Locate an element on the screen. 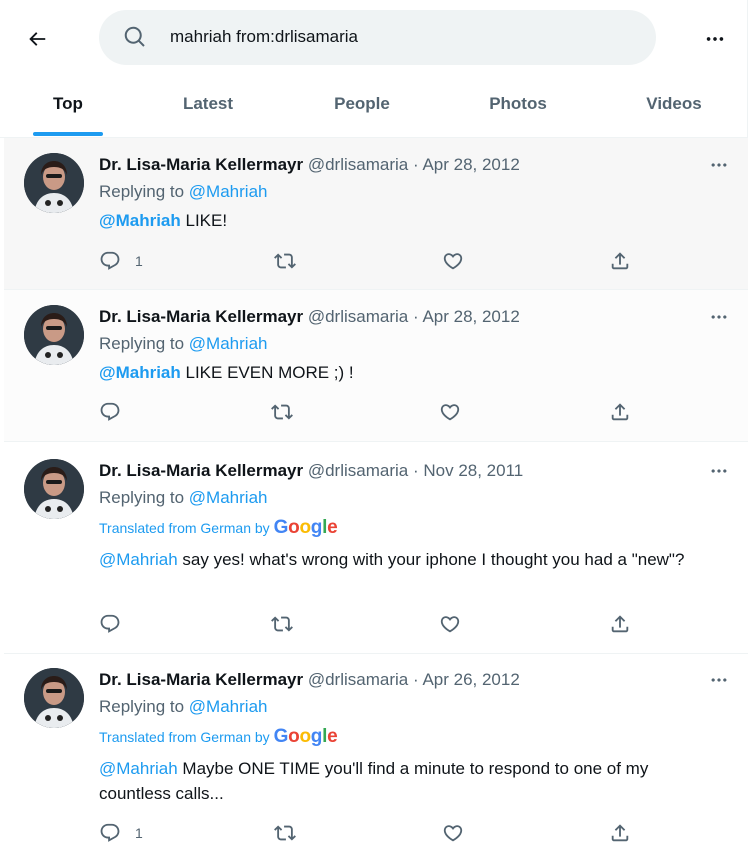 The image size is (748, 856). search-input is located at coordinates (400, 37).